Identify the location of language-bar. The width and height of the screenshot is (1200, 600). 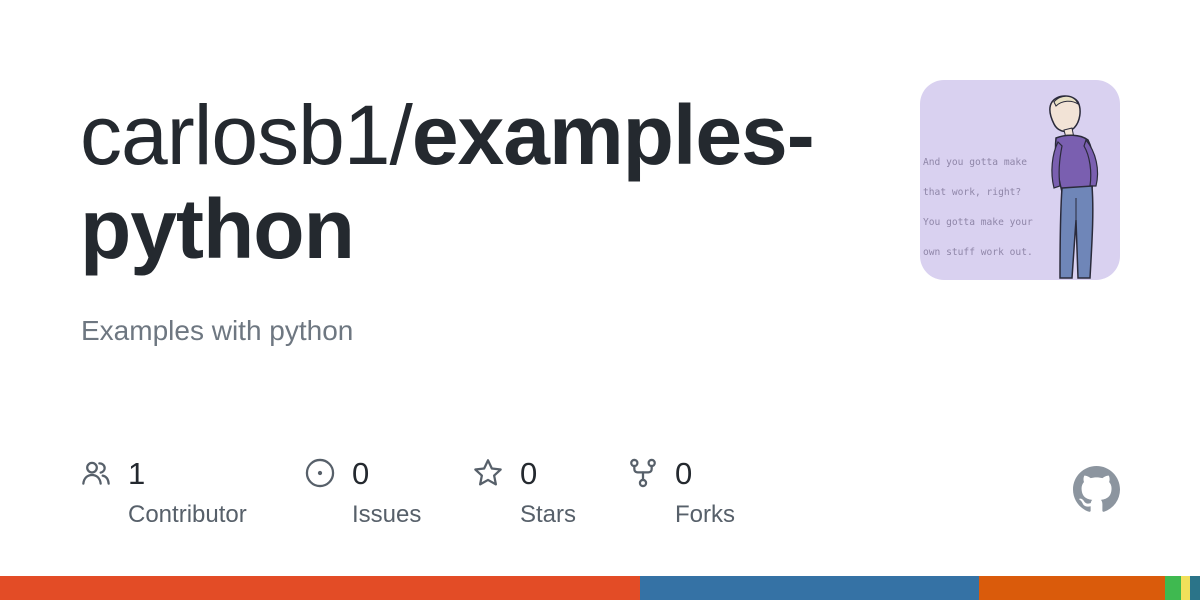
(600, 588).